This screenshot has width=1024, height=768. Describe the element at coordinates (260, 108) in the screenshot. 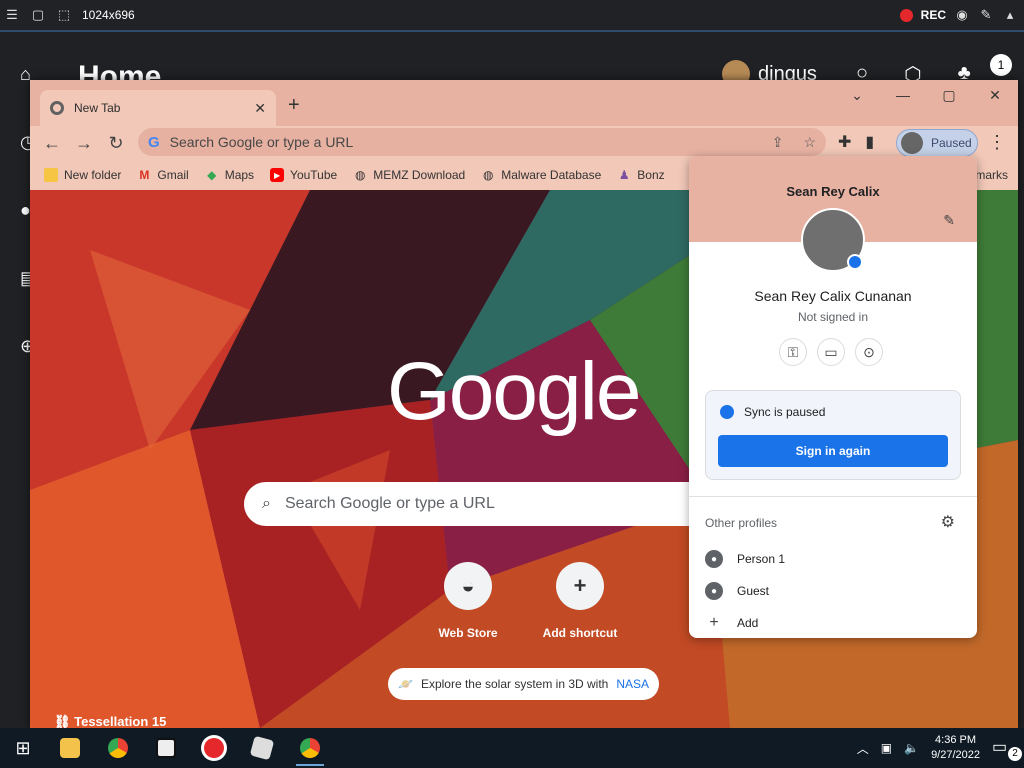

I see `close-tab-icon: ✕` at that location.